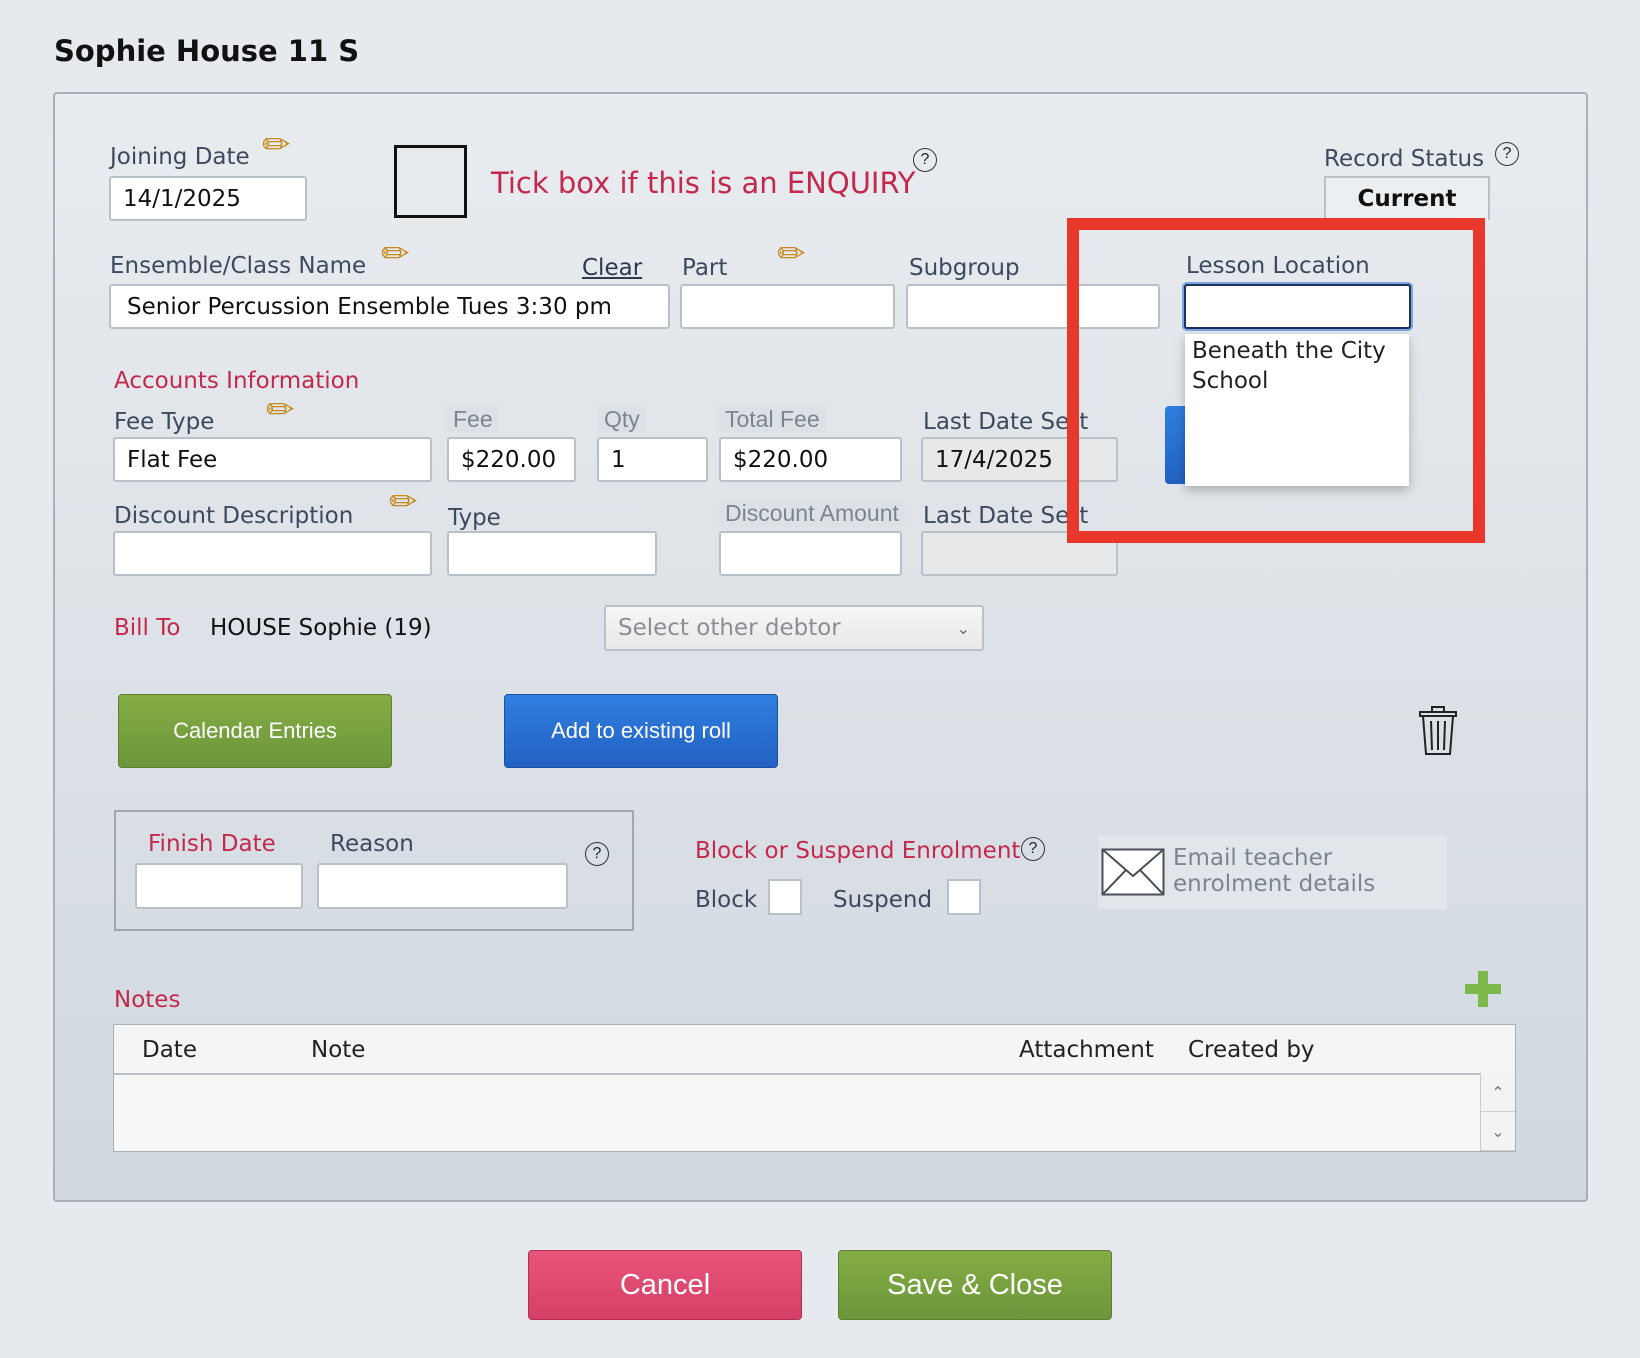 The image size is (1640, 1358). Describe the element at coordinates (147, 1000) in the screenshot. I see `notes-heading: Notes` at that location.